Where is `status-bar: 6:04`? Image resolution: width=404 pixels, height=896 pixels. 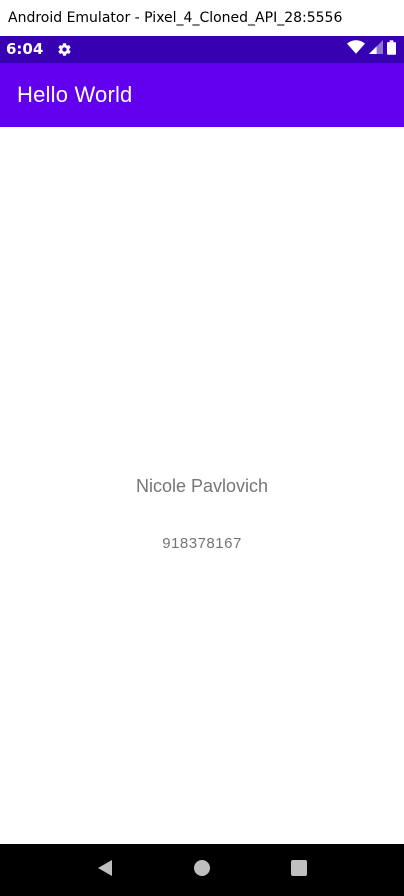 status-bar: 6:04 is located at coordinates (202, 49).